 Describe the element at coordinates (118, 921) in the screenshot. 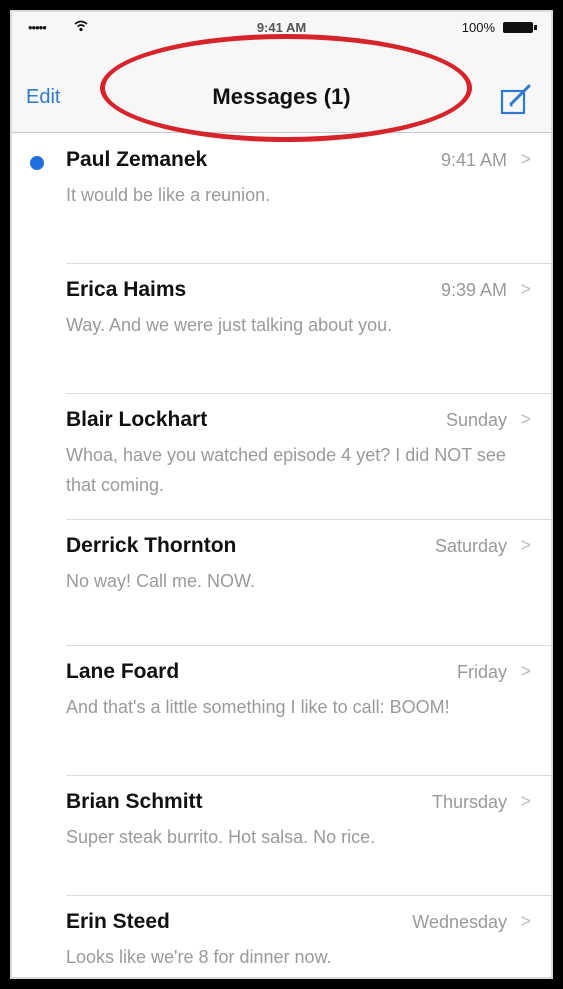

I see `message-sender: Erin Steed` at that location.